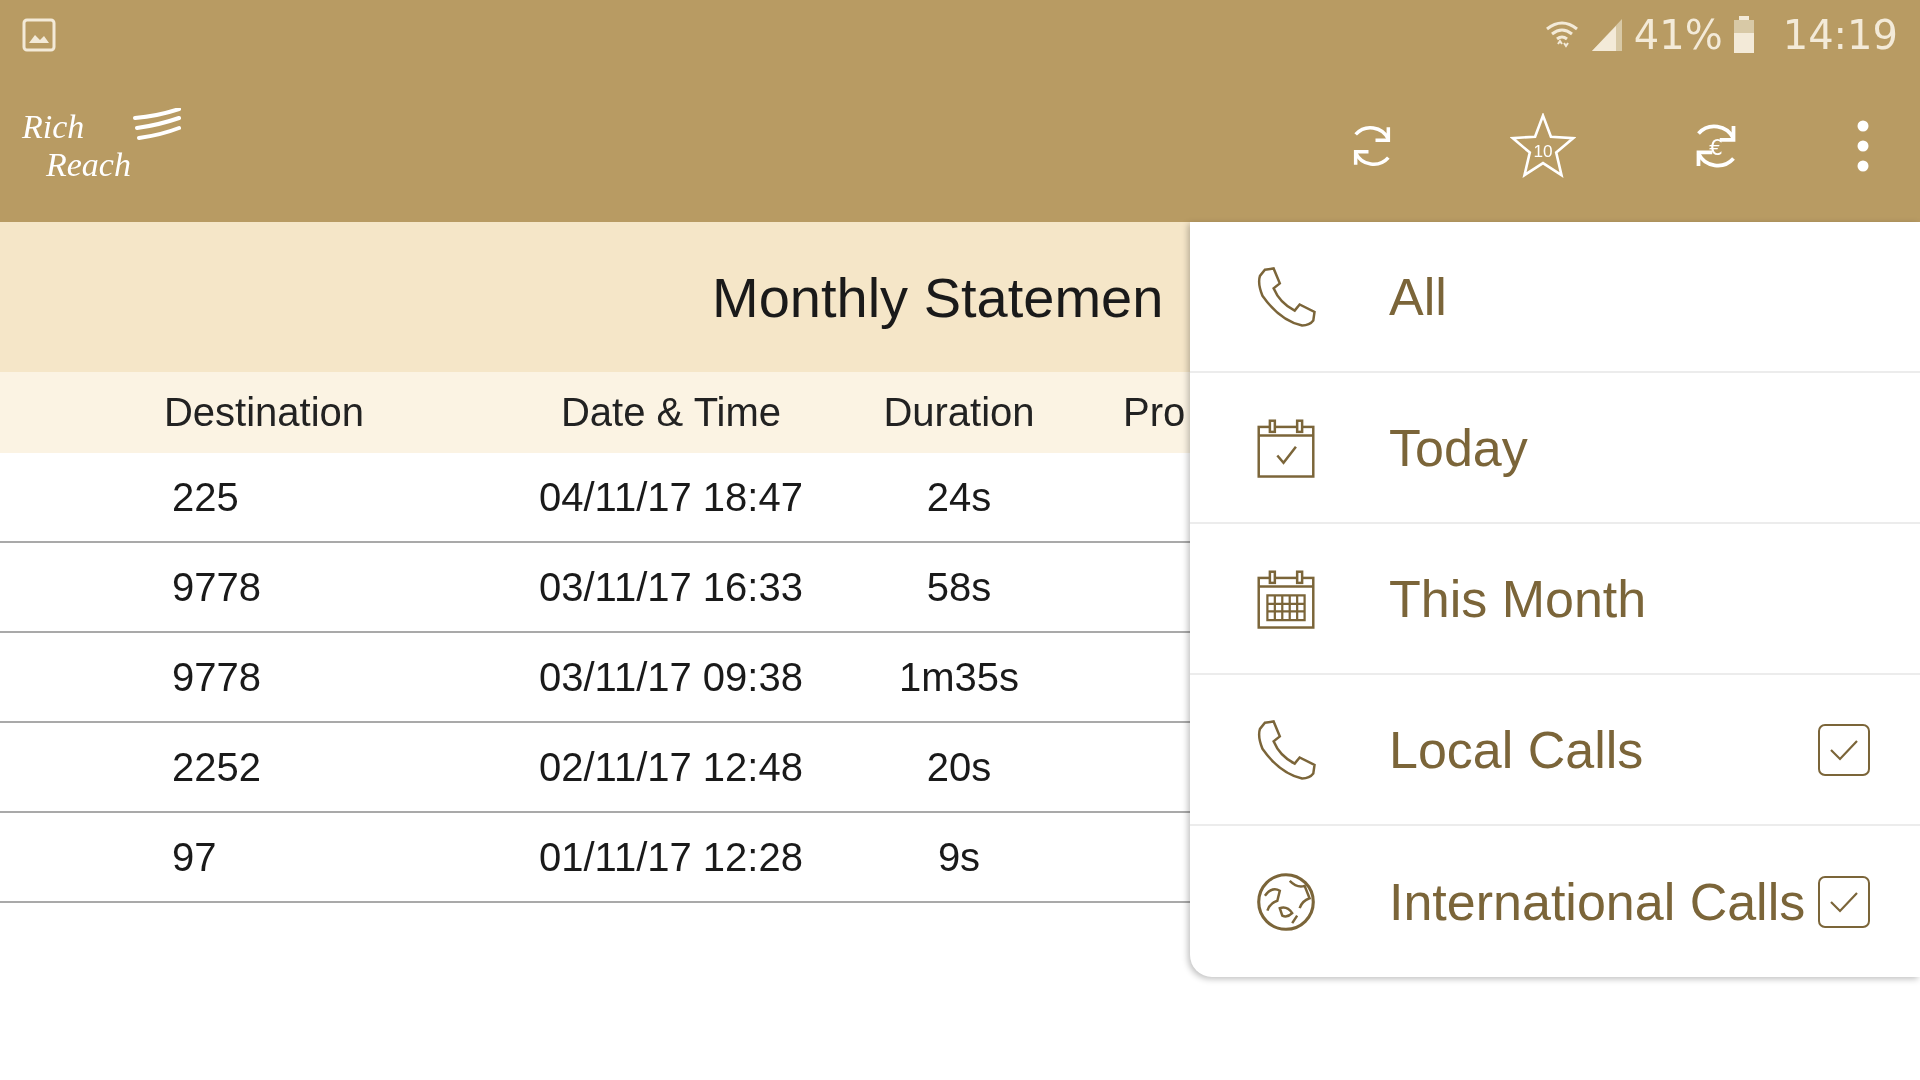  Describe the element at coordinates (1154, 412) in the screenshot. I see `column-header: Pro` at that location.